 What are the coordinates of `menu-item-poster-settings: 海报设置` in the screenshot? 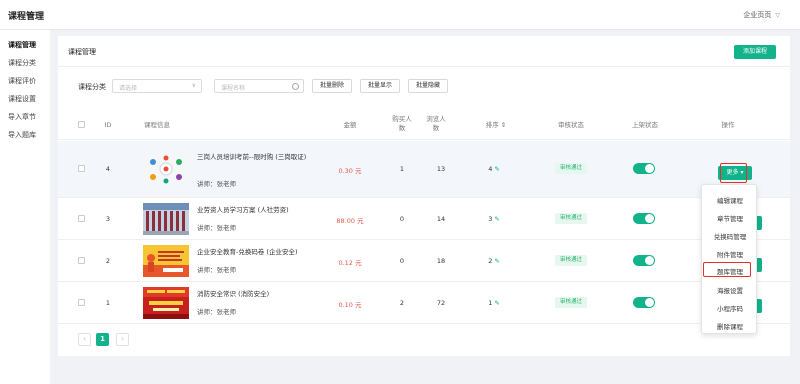 It's located at (730, 290).